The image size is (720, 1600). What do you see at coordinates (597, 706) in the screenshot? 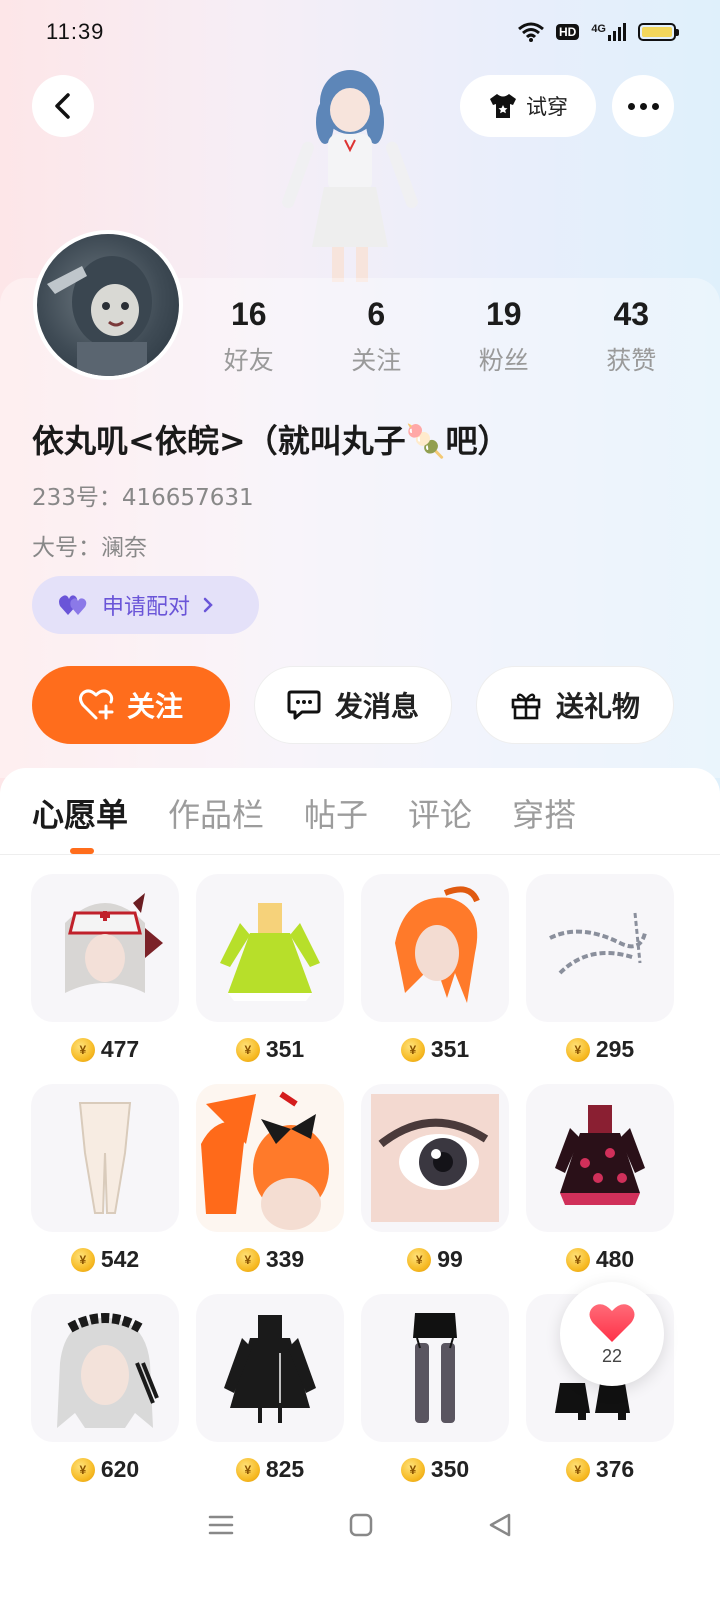
I see `send-gift-label: 送礼物` at bounding box center [597, 706].